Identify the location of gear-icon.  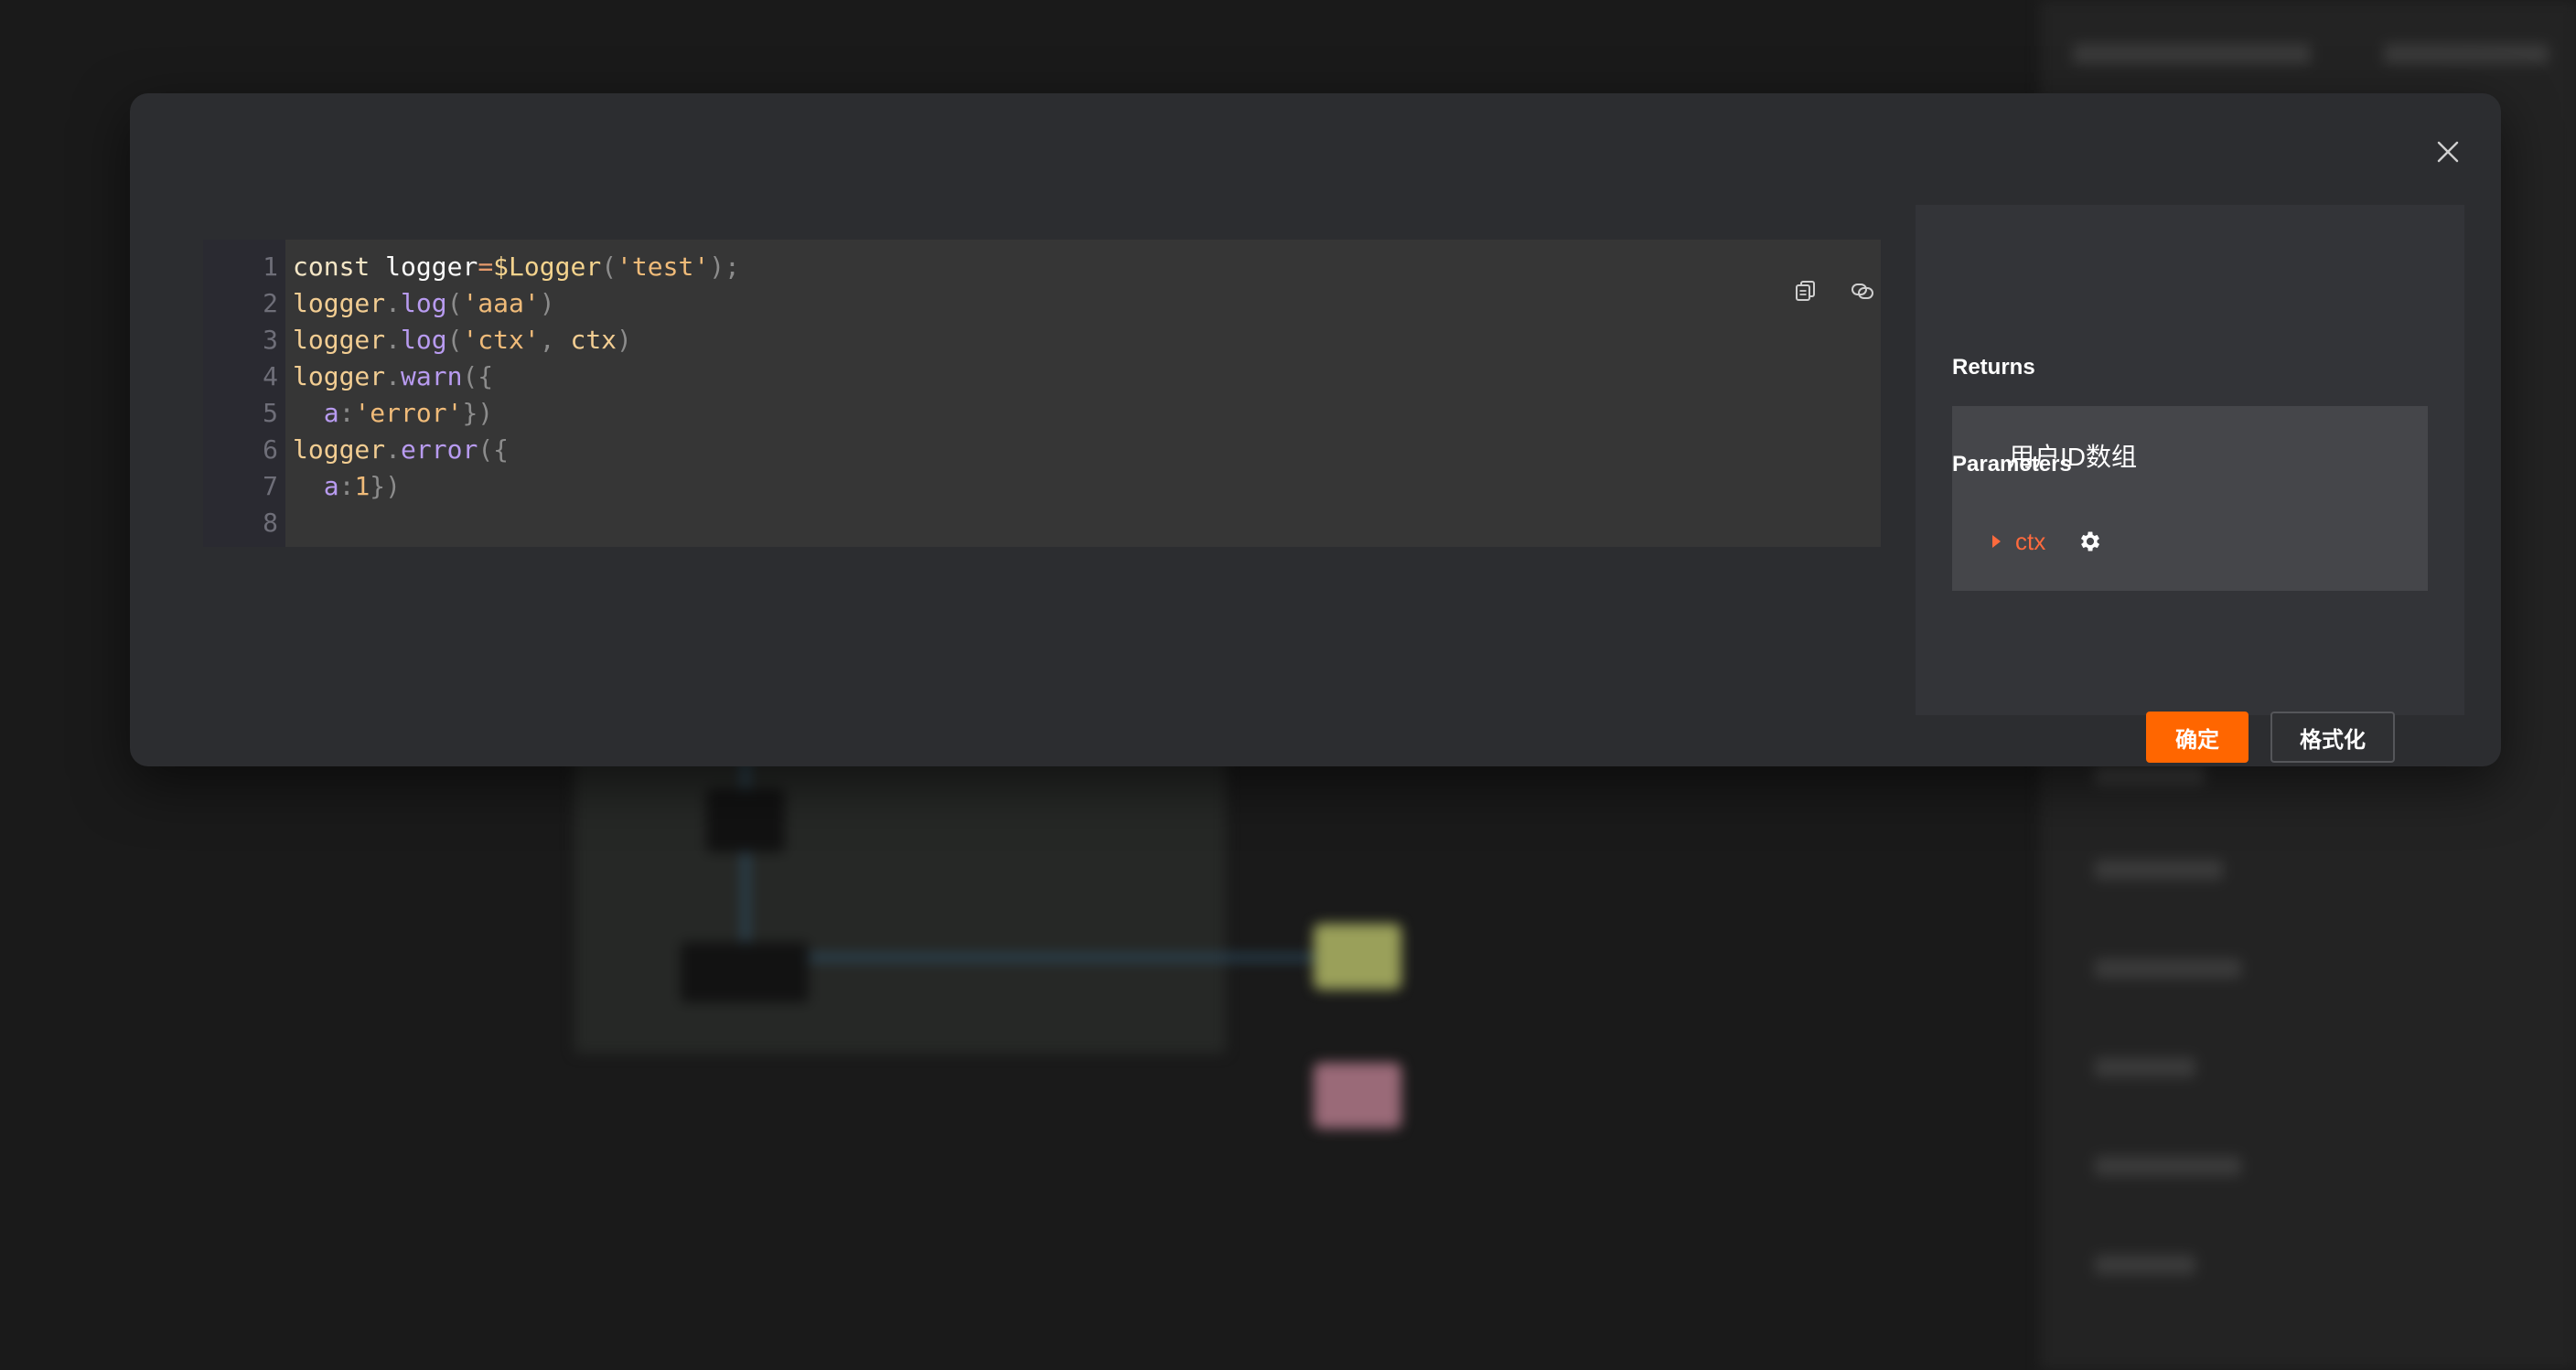
(2091, 541).